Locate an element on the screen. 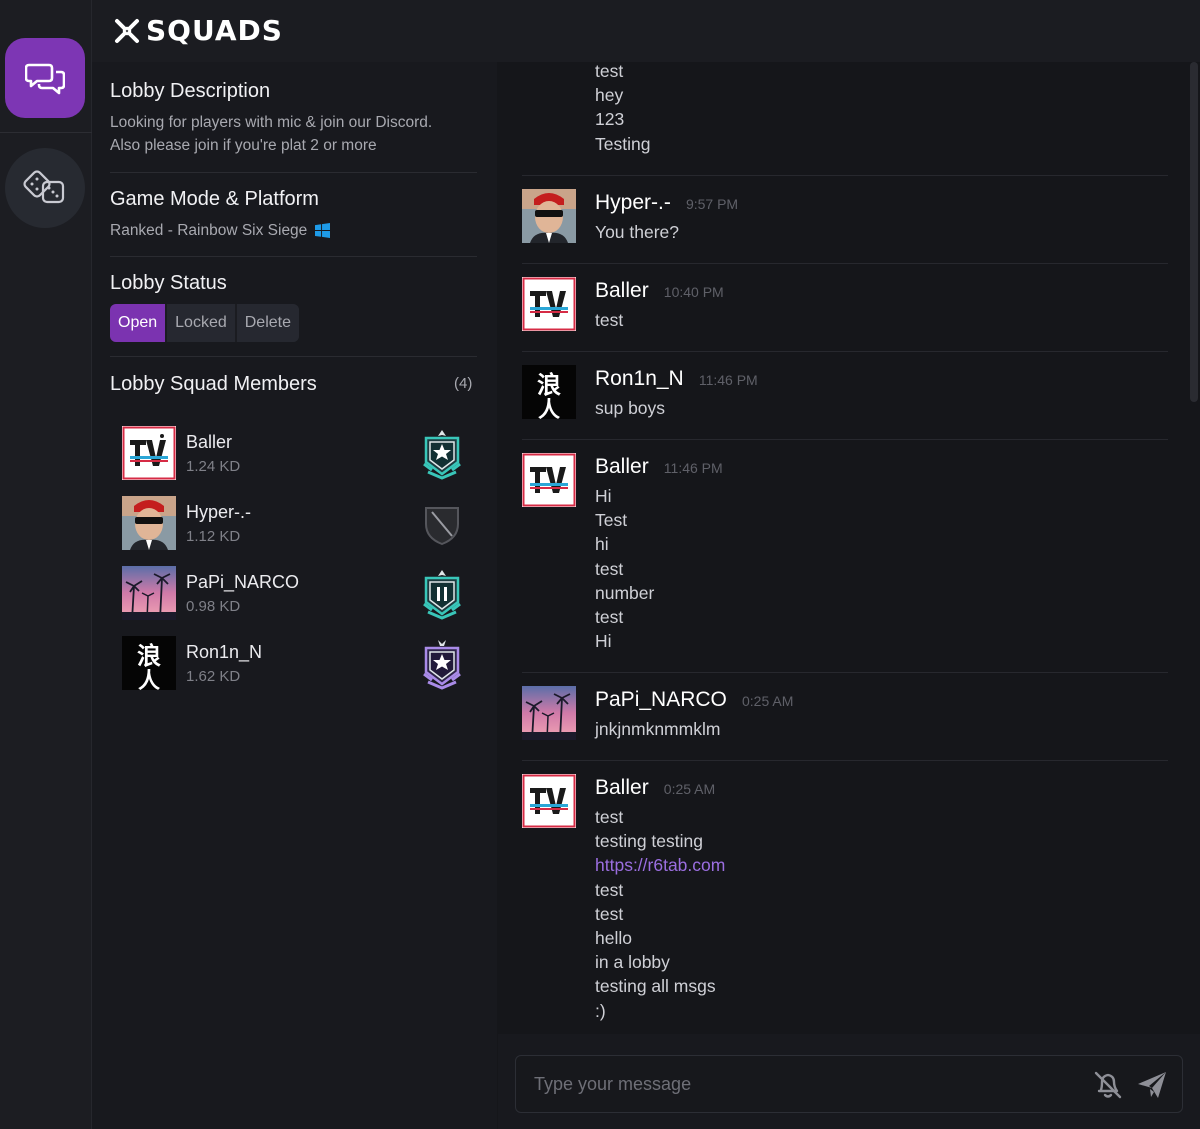 The height and width of the screenshot is (1129, 1200). message-line: sup boys is located at coordinates (630, 408).